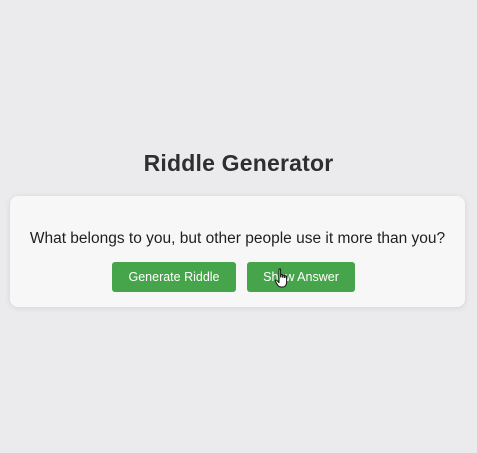  What do you see at coordinates (238, 163) in the screenshot?
I see `page-title: Riddle Generator` at bounding box center [238, 163].